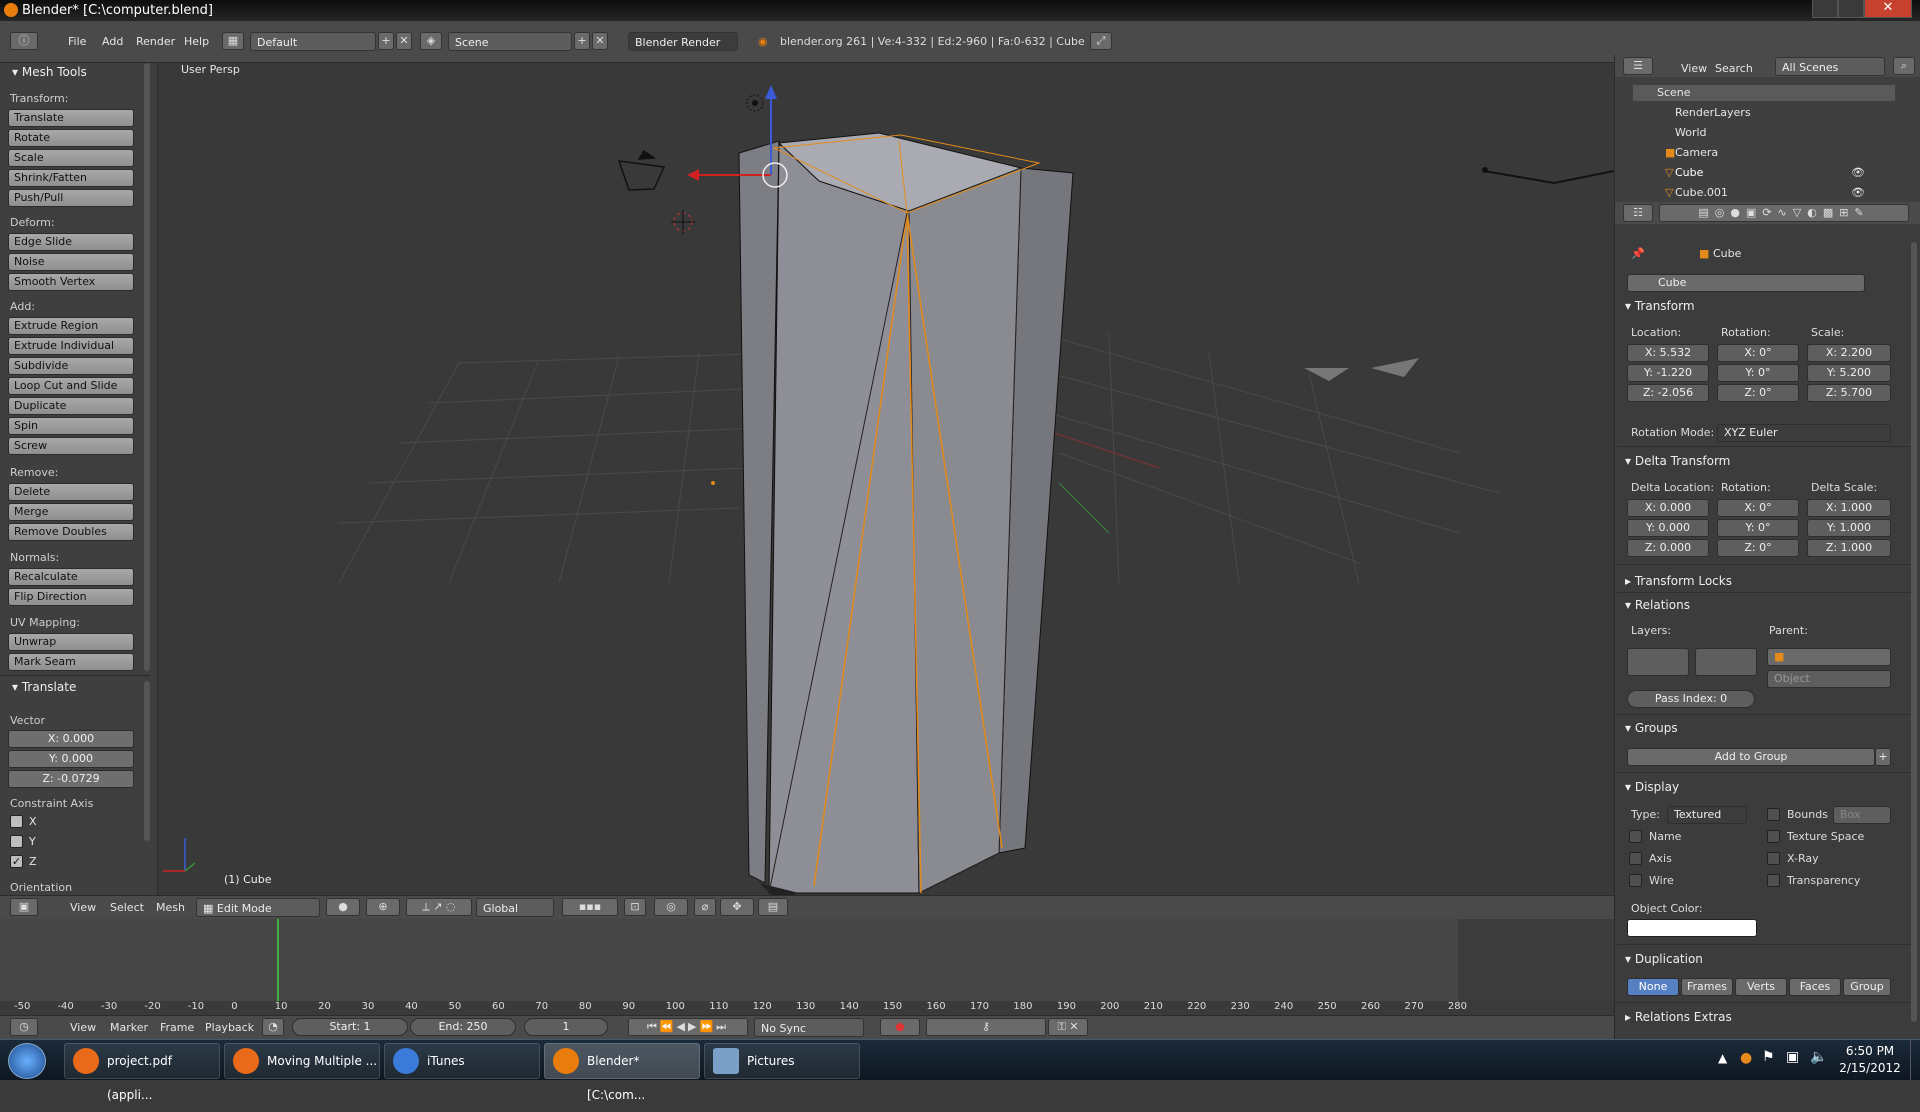  What do you see at coordinates (71, 779) in the screenshot?
I see `vector-z-field: Z: -0.0729` at bounding box center [71, 779].